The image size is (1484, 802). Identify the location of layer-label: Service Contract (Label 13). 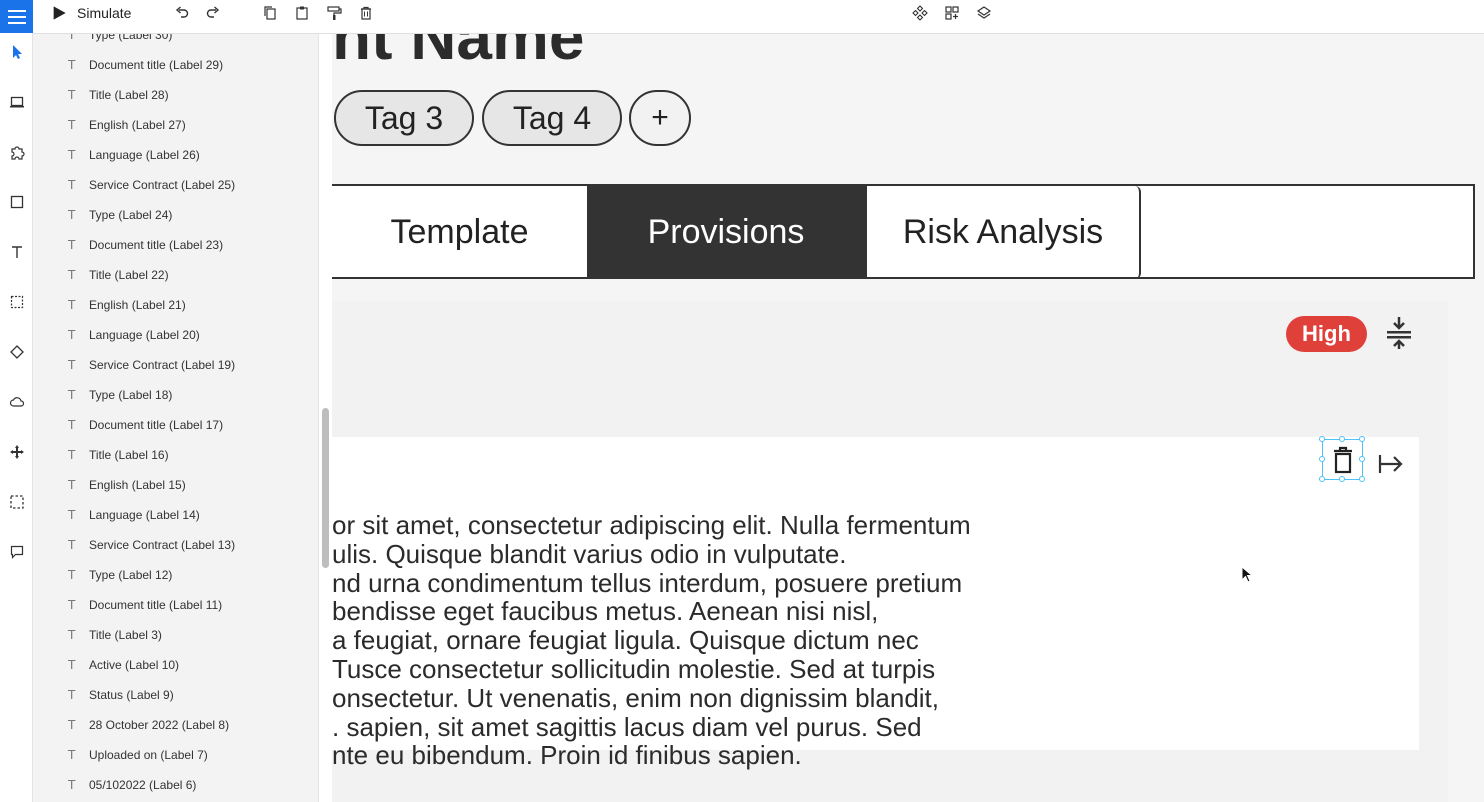
(162, 545).